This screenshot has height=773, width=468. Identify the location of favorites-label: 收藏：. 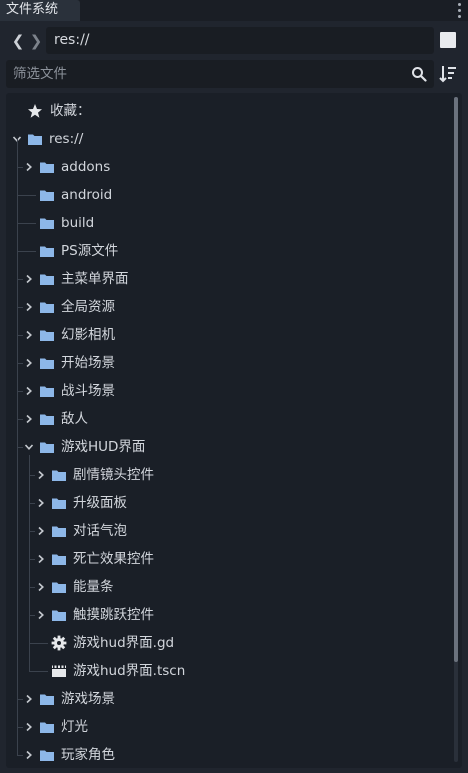
(70, 111).